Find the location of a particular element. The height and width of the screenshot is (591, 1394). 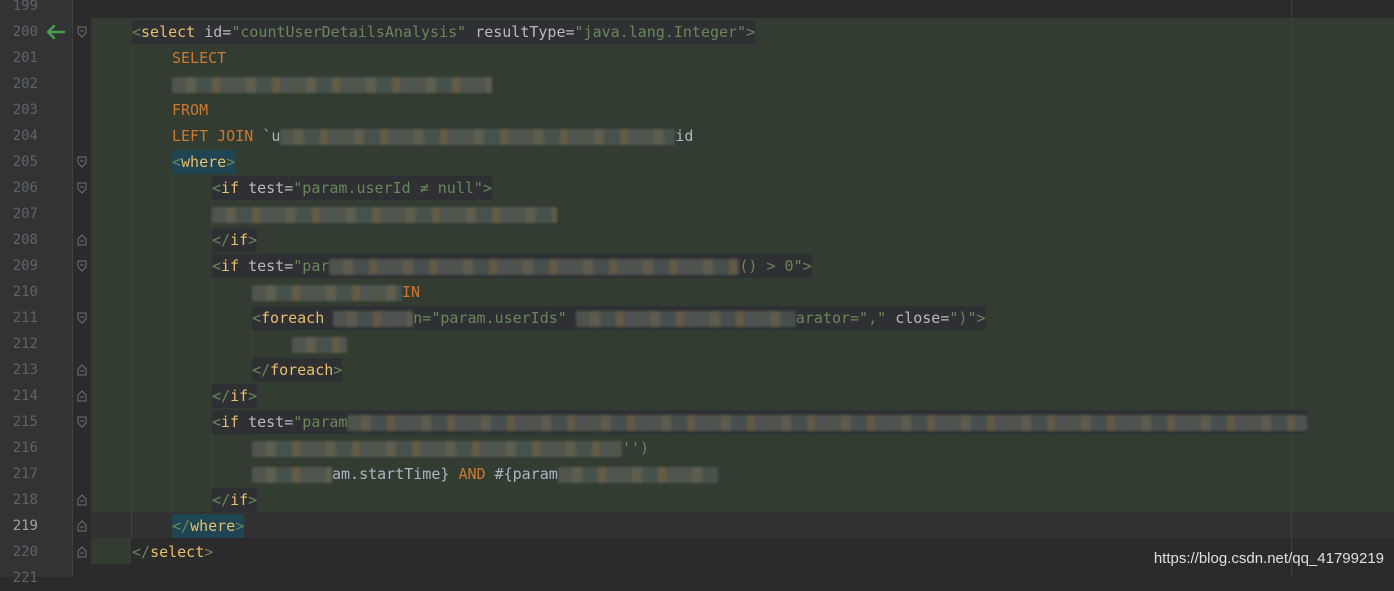

code-text: </select> is located at coordinates (172, 552).